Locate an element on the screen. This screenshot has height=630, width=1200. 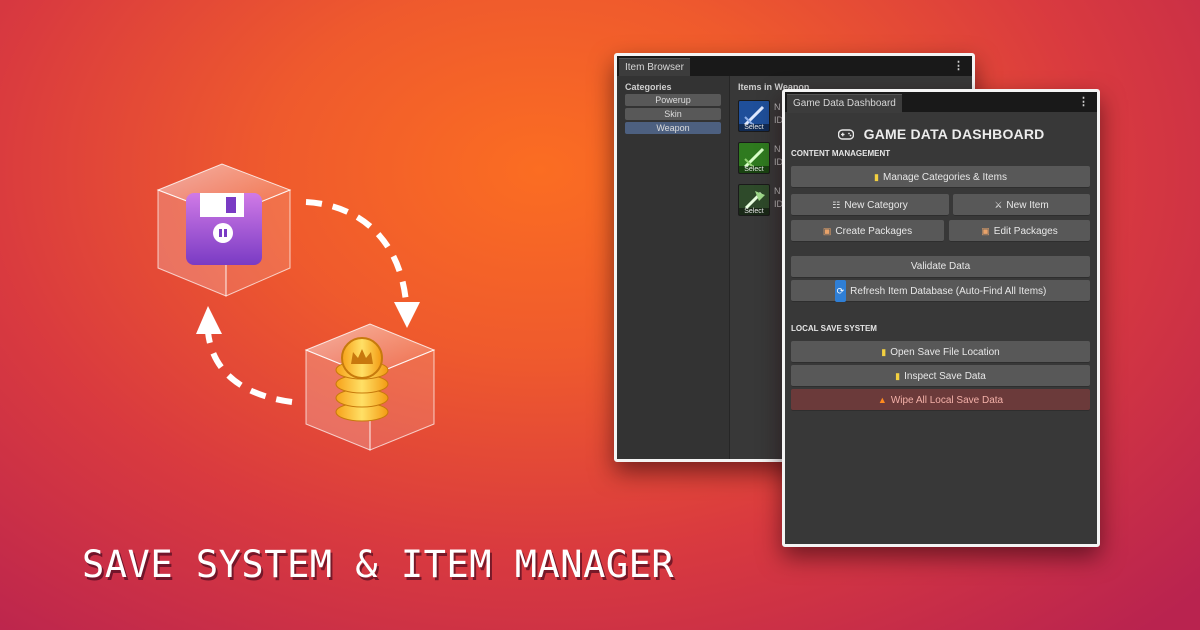
open-save-file-location-button: ▮ Open Save File Location is located at coordinates (940, 352).